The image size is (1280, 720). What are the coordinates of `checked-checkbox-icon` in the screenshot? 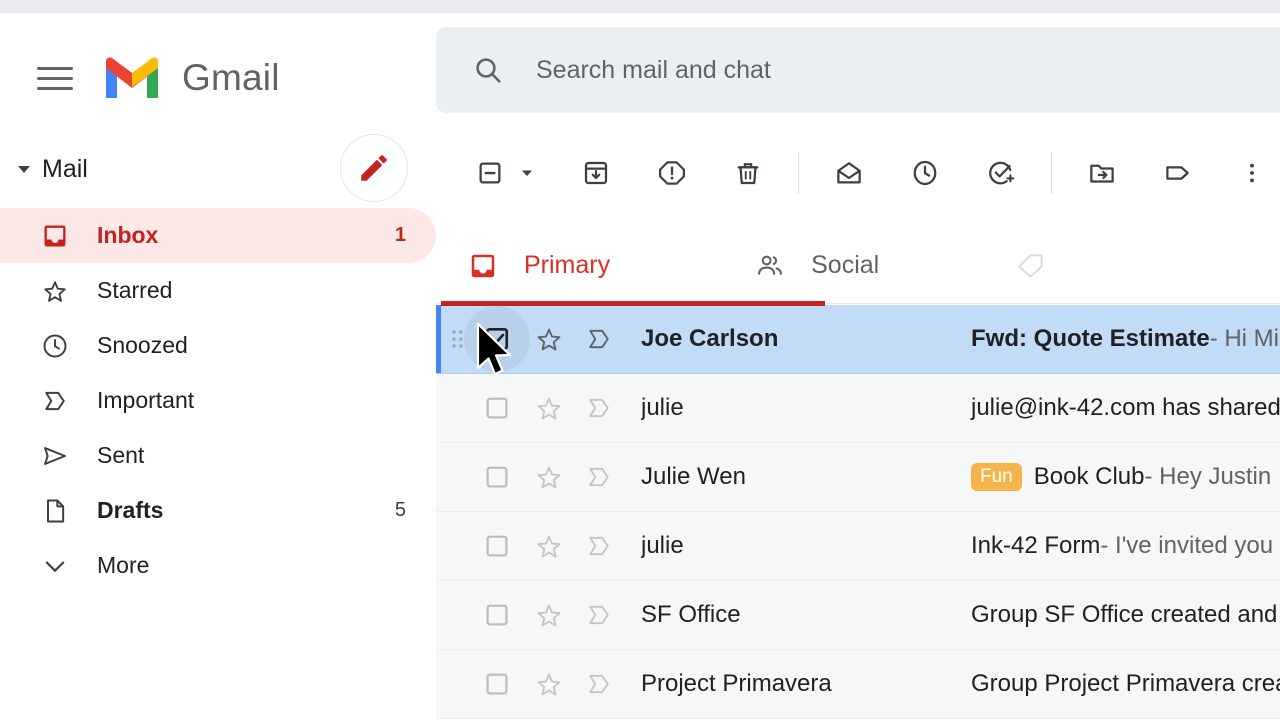 It's located at (497, 339).